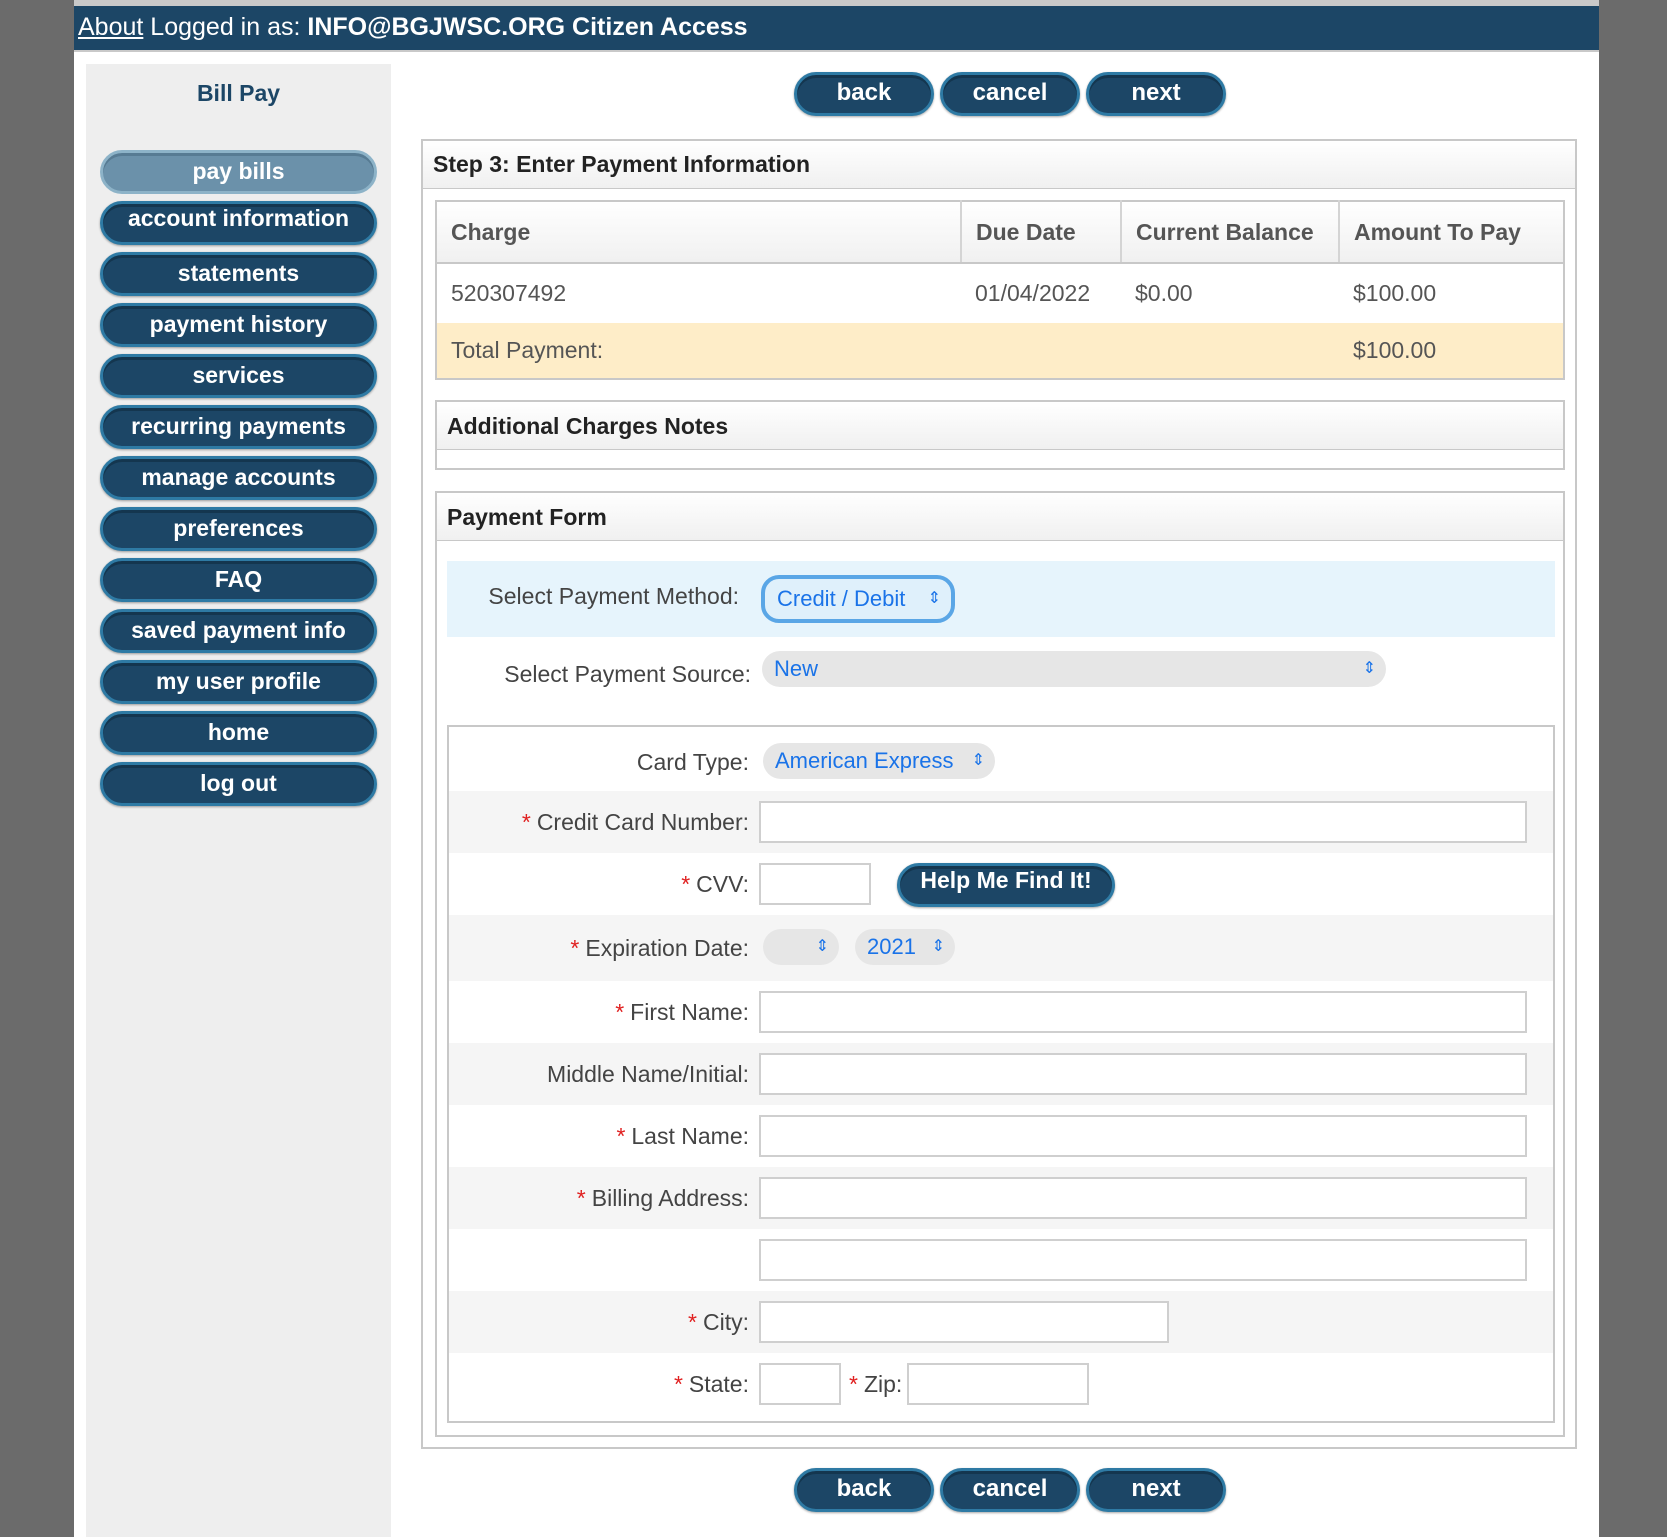  I want to click on charge-id: 520307492, so click(509, 293).